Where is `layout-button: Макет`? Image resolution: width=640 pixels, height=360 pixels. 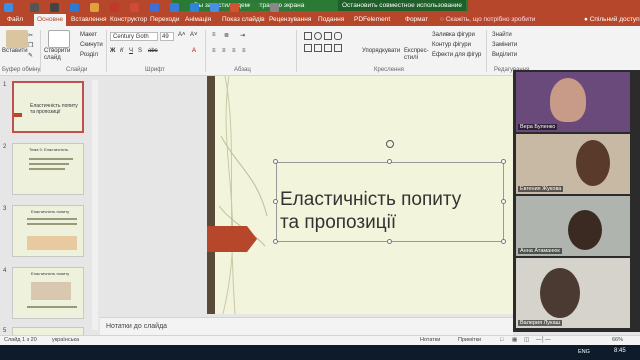 layout-button: Макет is located at coordinates (88, 35).